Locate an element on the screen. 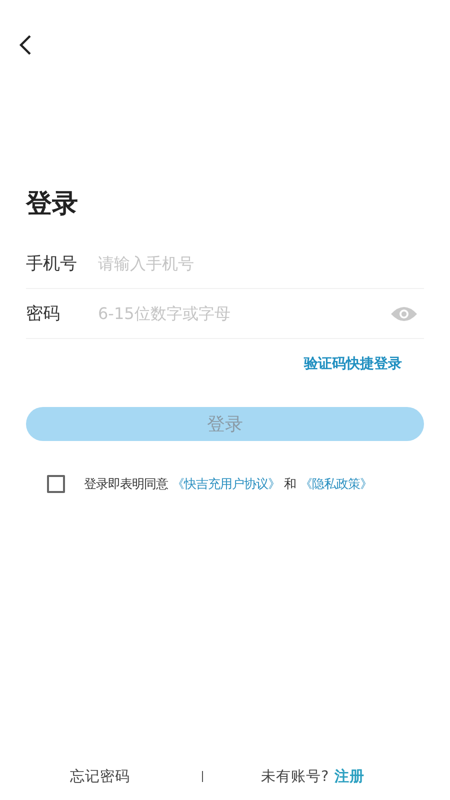 The height and width of the screenshot is (800, 450). agreement-text: 登录即表明同意 《快吉充用户协议》 和 《隐私政策》 is located at coordinates (228, 484).